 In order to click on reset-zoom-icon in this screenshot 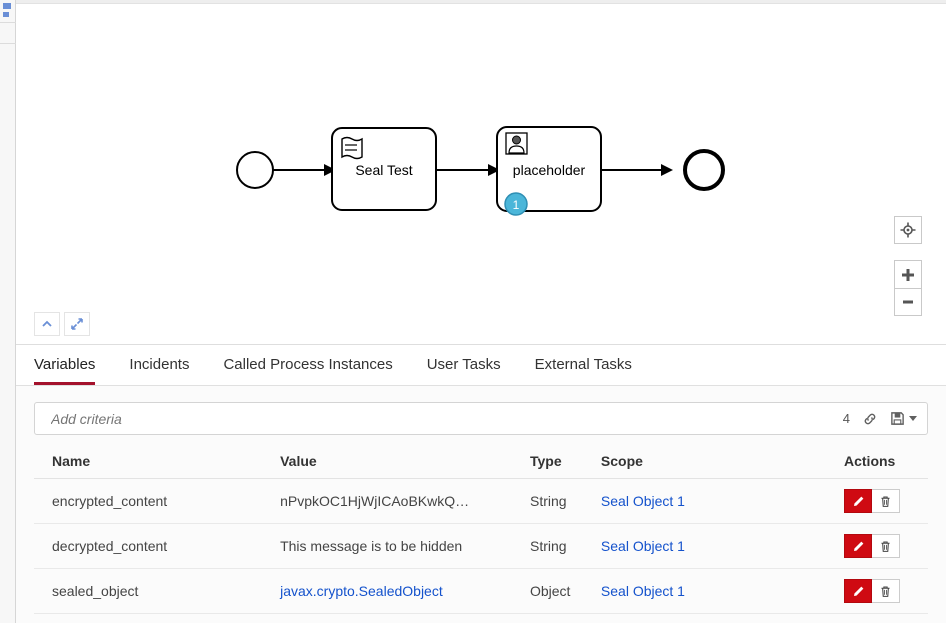, I will do `click(908, 230)`.